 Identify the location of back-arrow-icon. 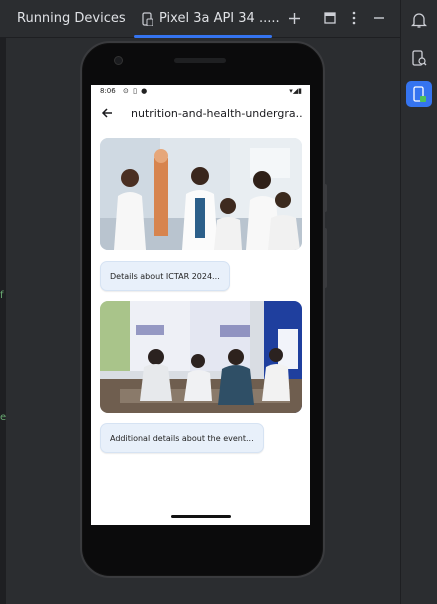
(107, 113).